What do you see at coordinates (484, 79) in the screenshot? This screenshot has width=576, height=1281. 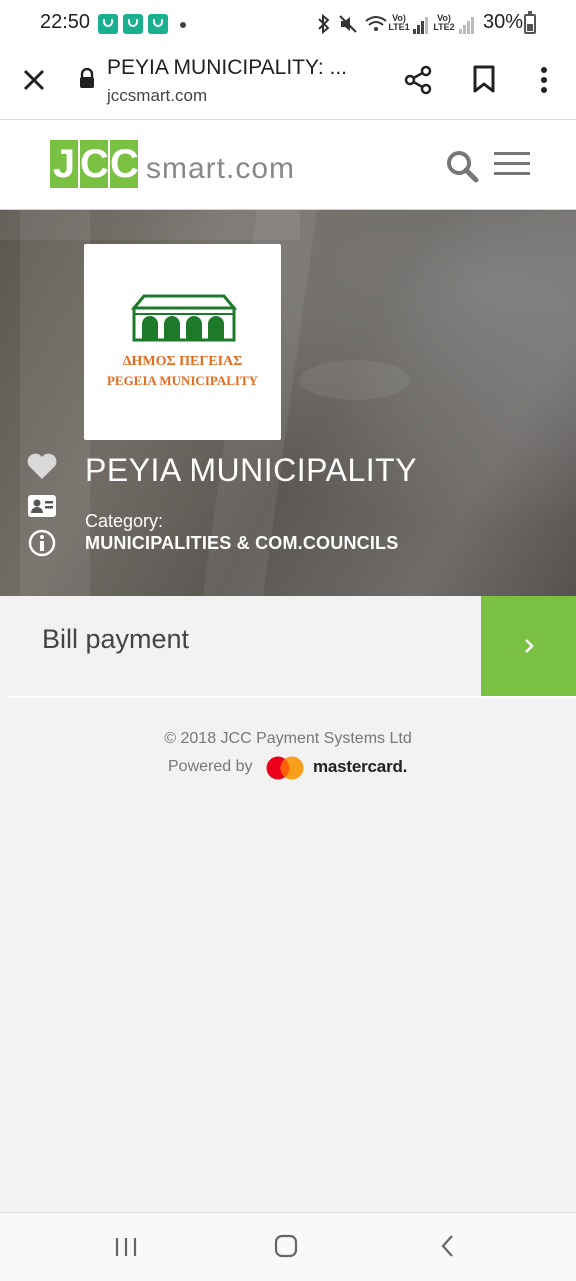 I see `bookmark-icon` at bounding box center [484, 79].